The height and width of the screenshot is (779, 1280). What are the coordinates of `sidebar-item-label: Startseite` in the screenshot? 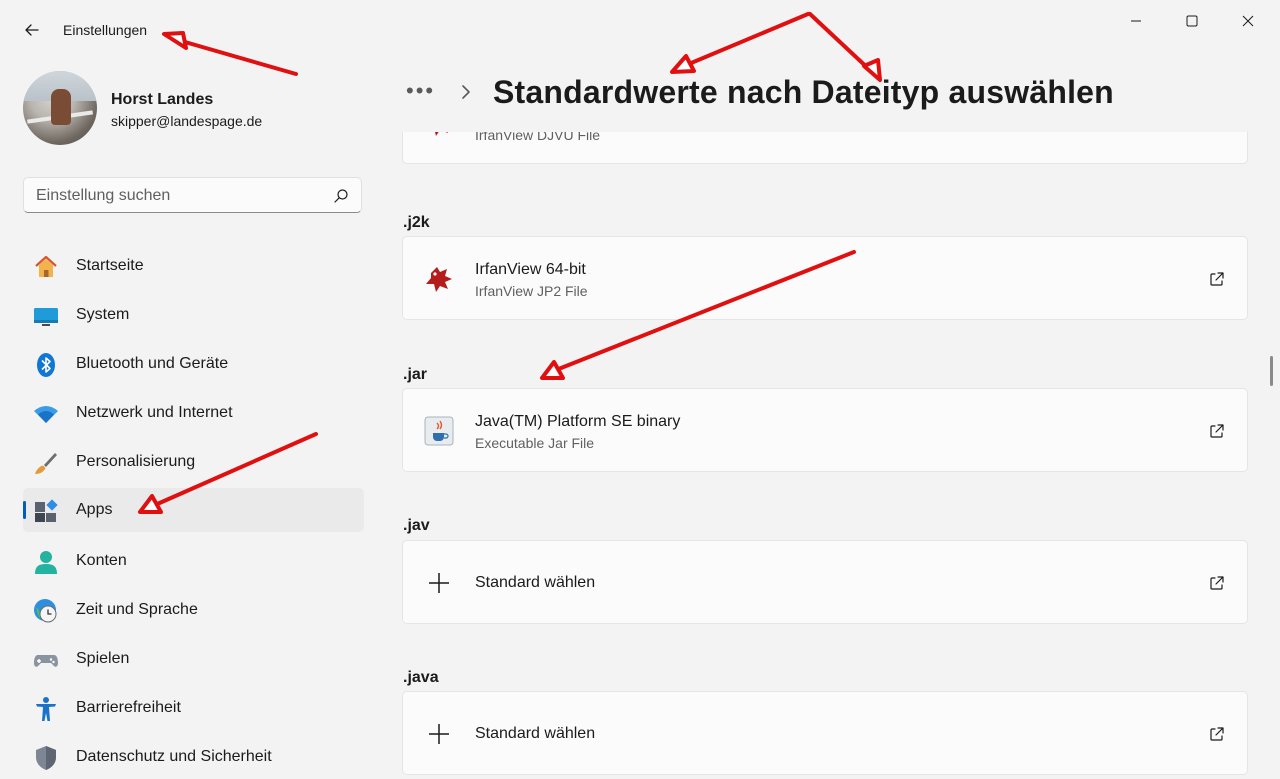 It's located at (110, 265).